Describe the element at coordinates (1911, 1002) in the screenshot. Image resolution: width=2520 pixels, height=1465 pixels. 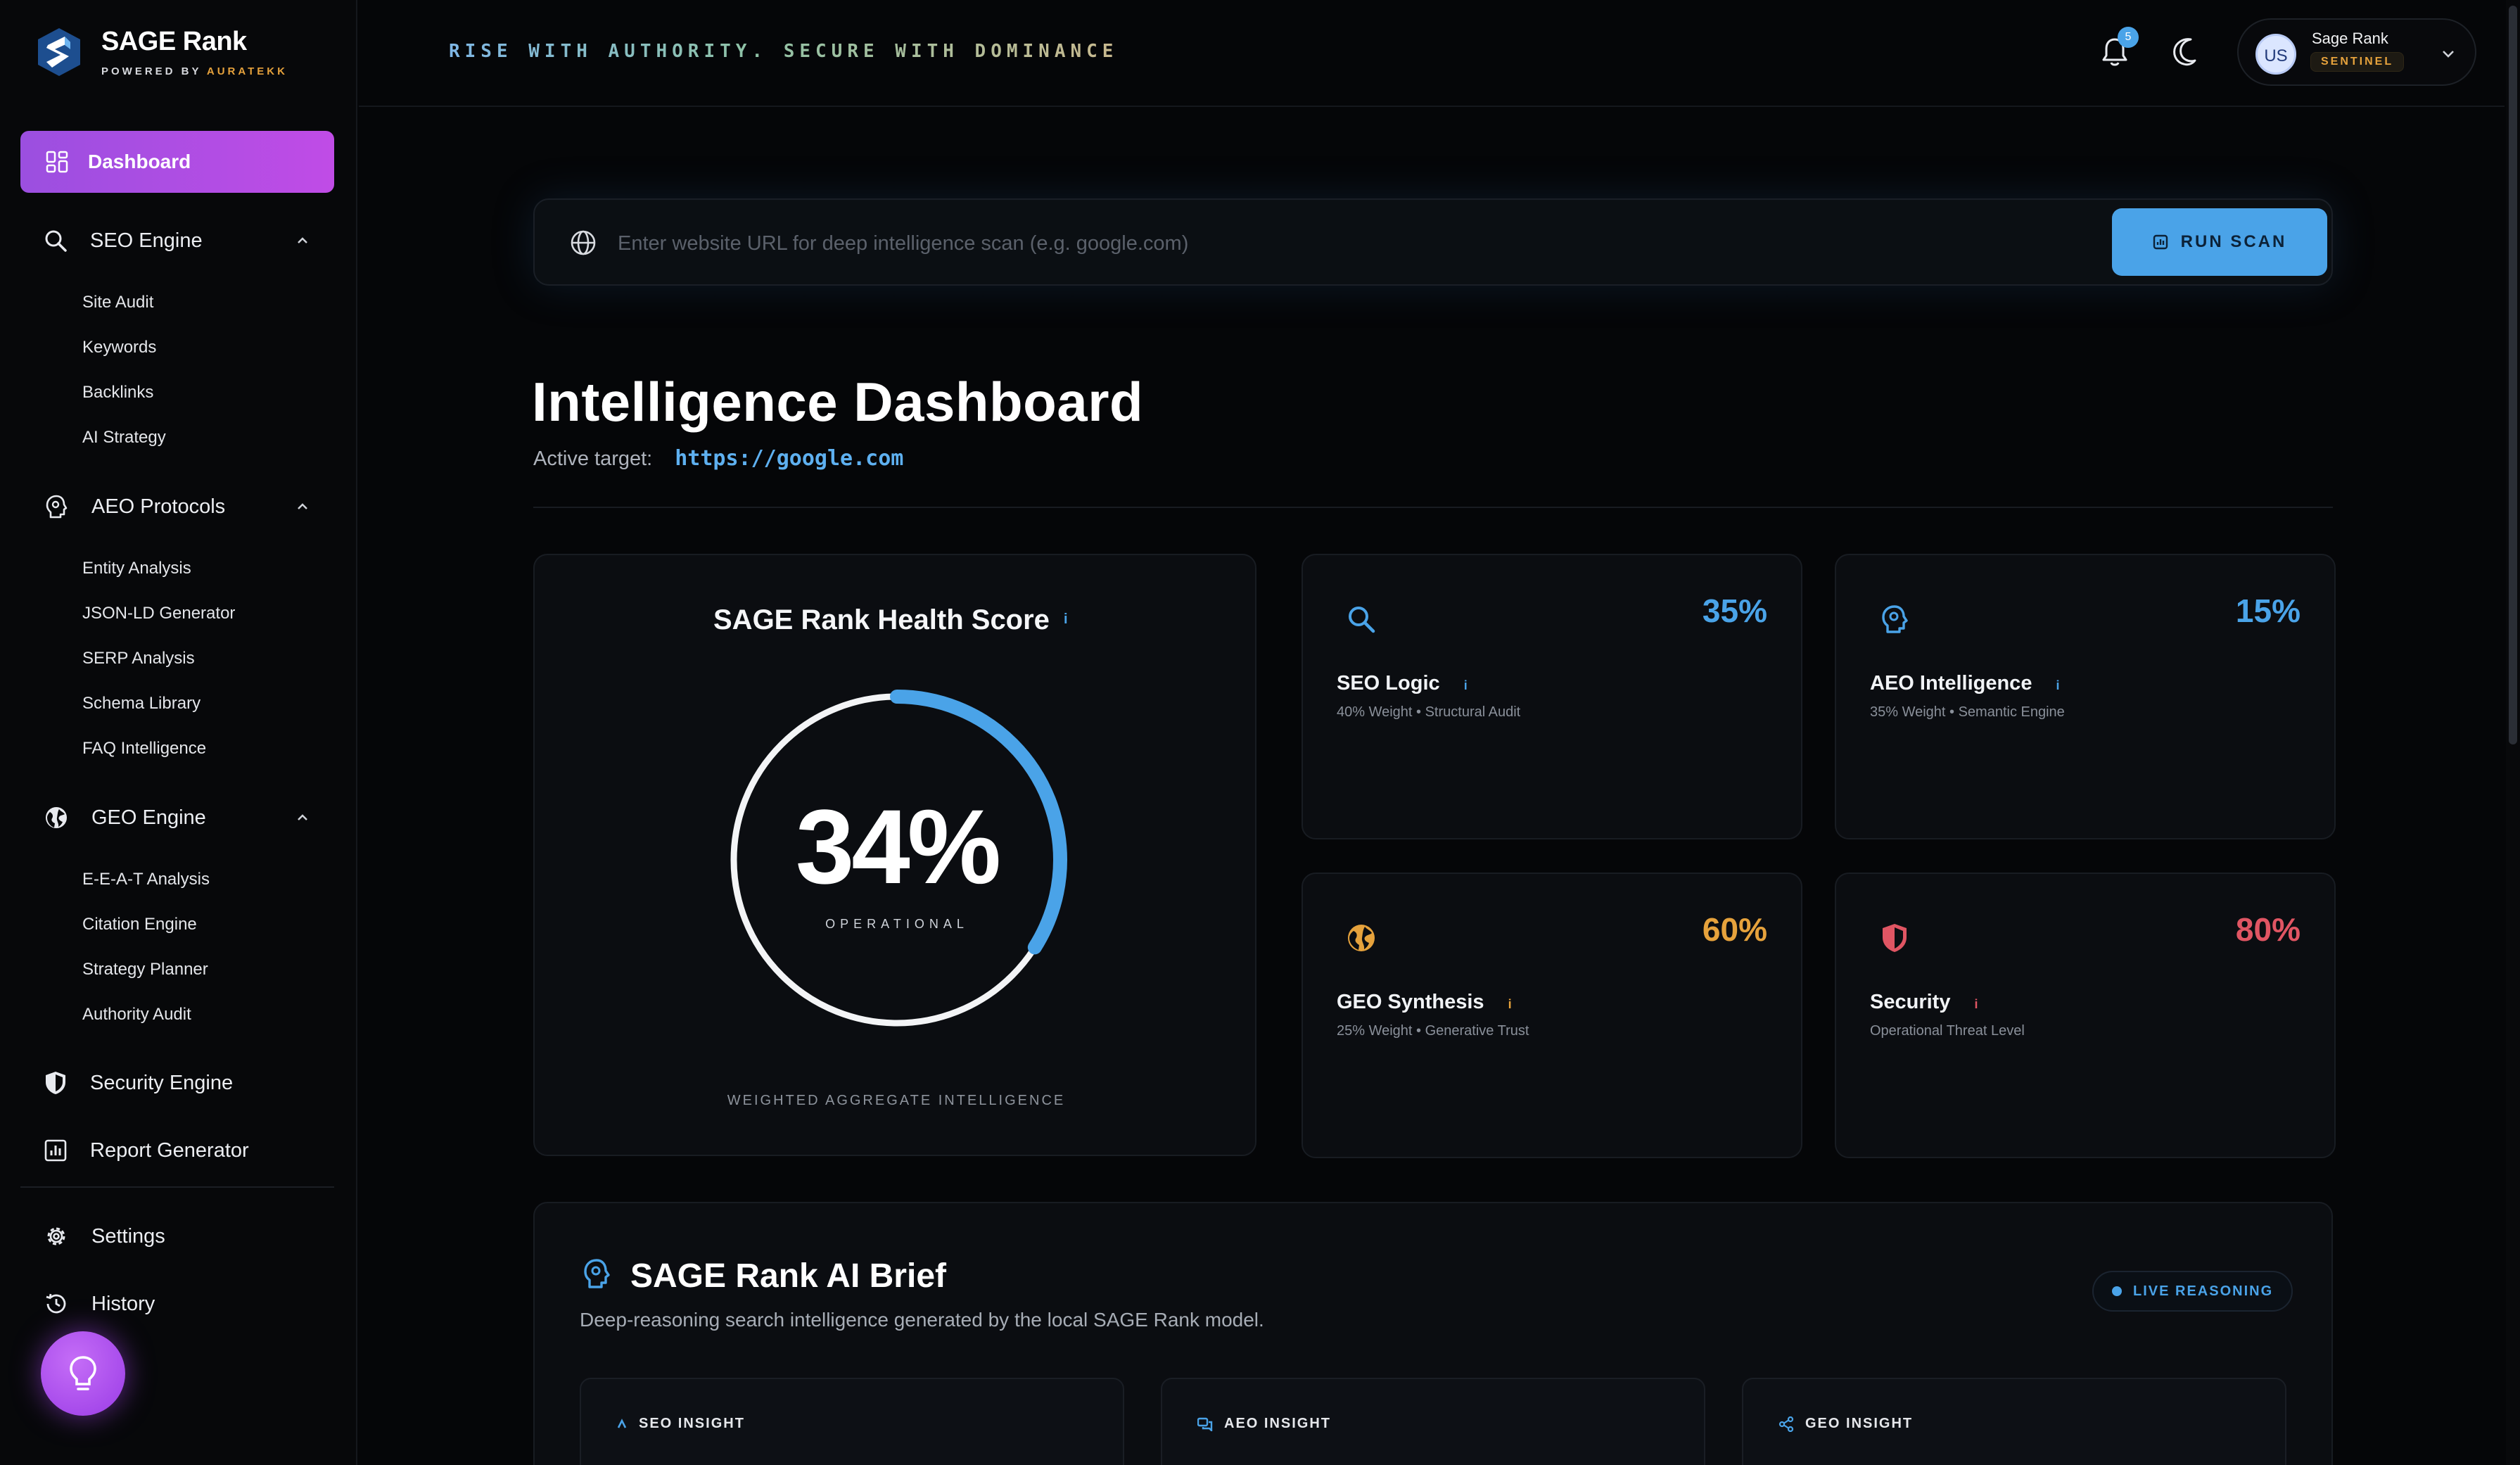
I see `metric-title-text: Security` at that location.